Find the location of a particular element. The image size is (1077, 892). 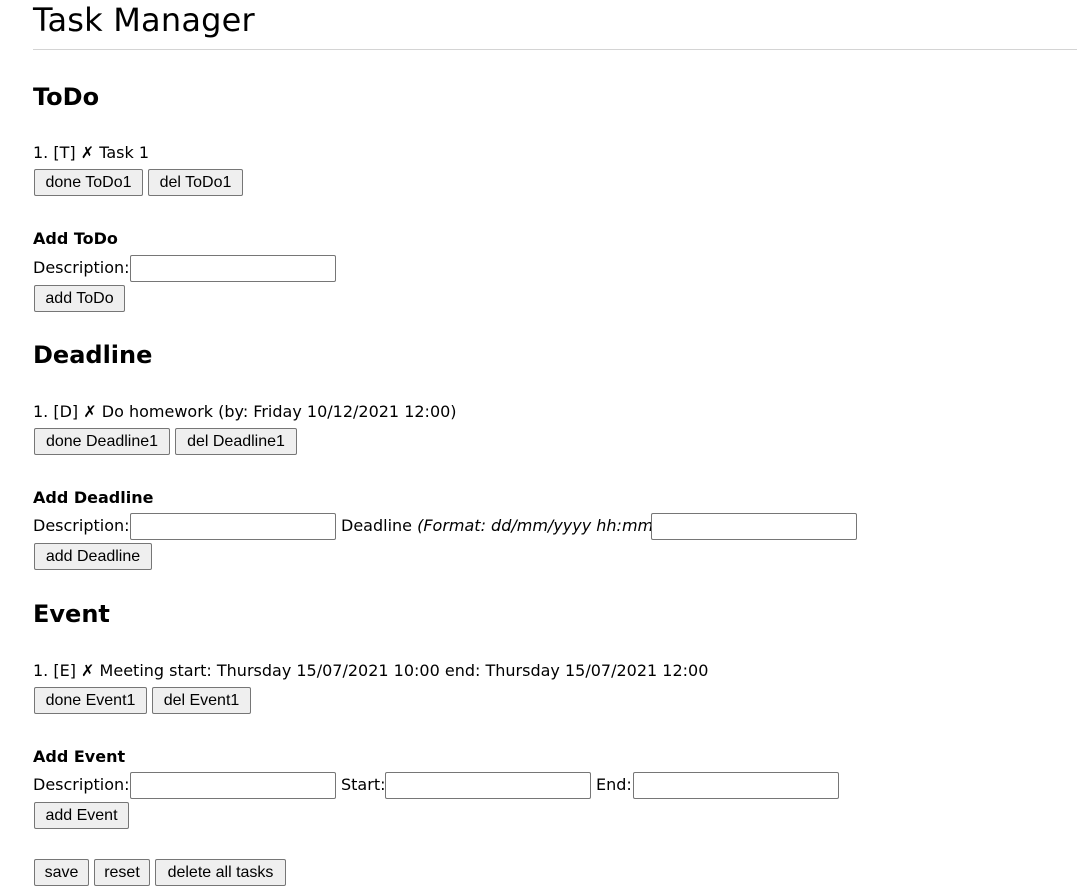

event-item-number: 1. is located at coordinates (41, 670).